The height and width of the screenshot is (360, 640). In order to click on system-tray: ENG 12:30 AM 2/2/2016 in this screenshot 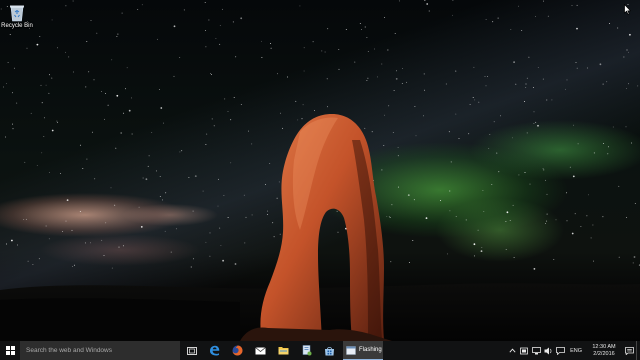, I will do `click(573, 350)`.